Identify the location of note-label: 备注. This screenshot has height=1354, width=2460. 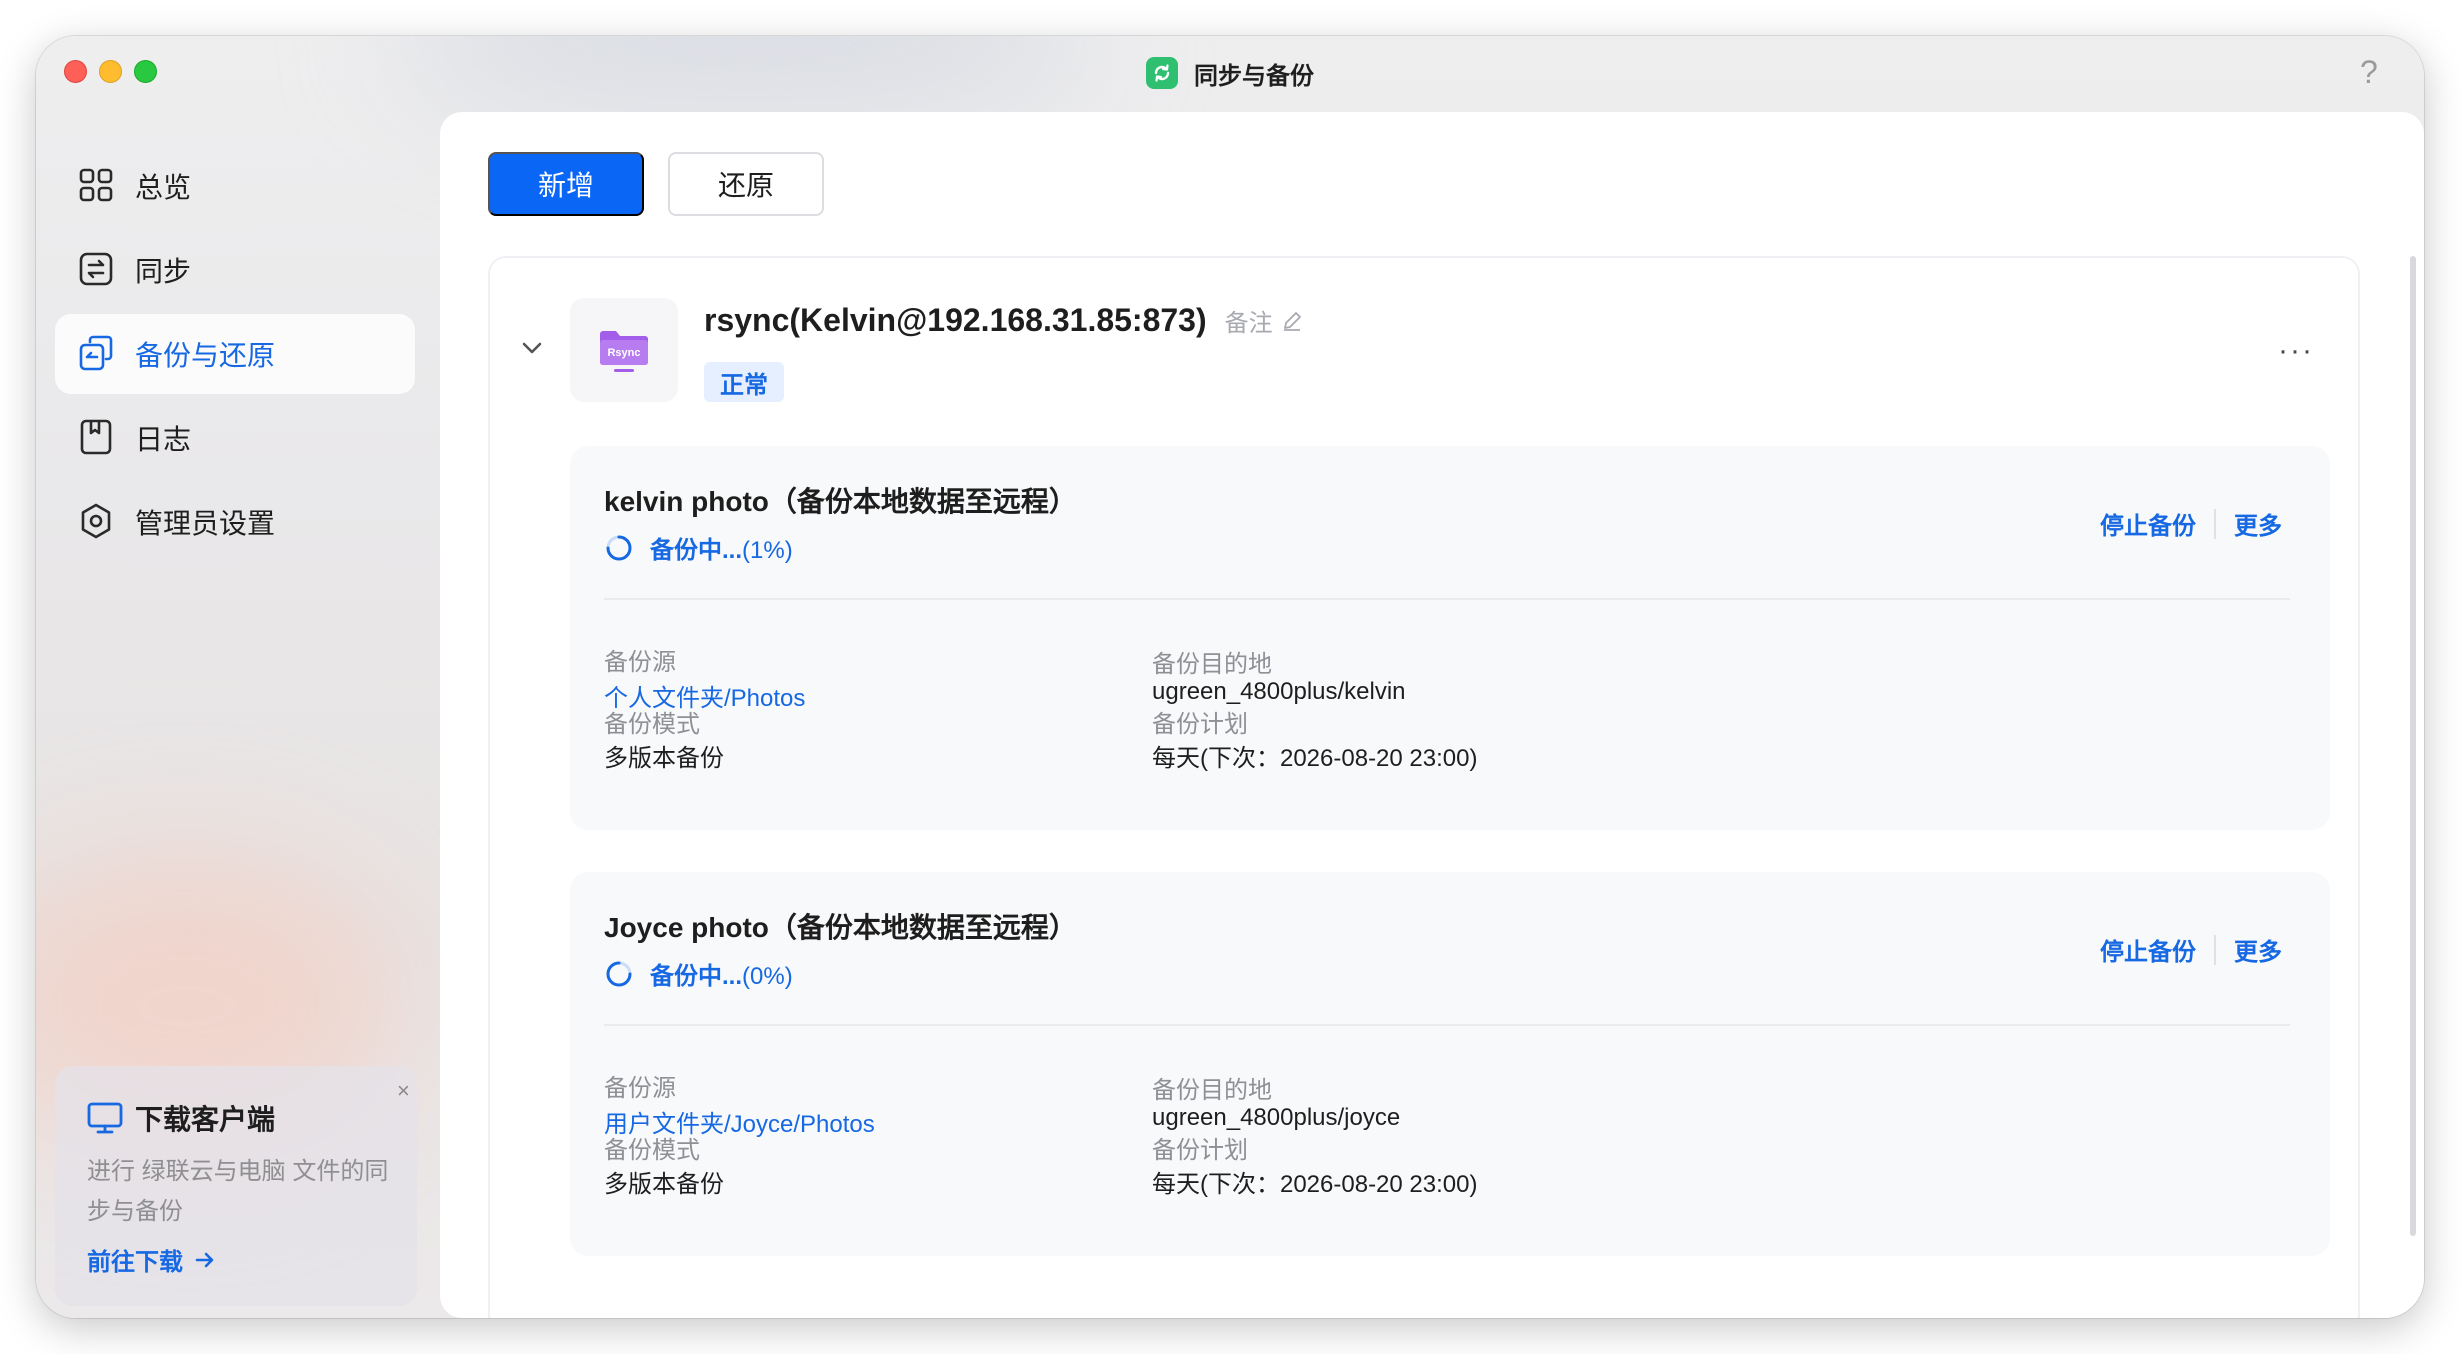
(1248, 323).